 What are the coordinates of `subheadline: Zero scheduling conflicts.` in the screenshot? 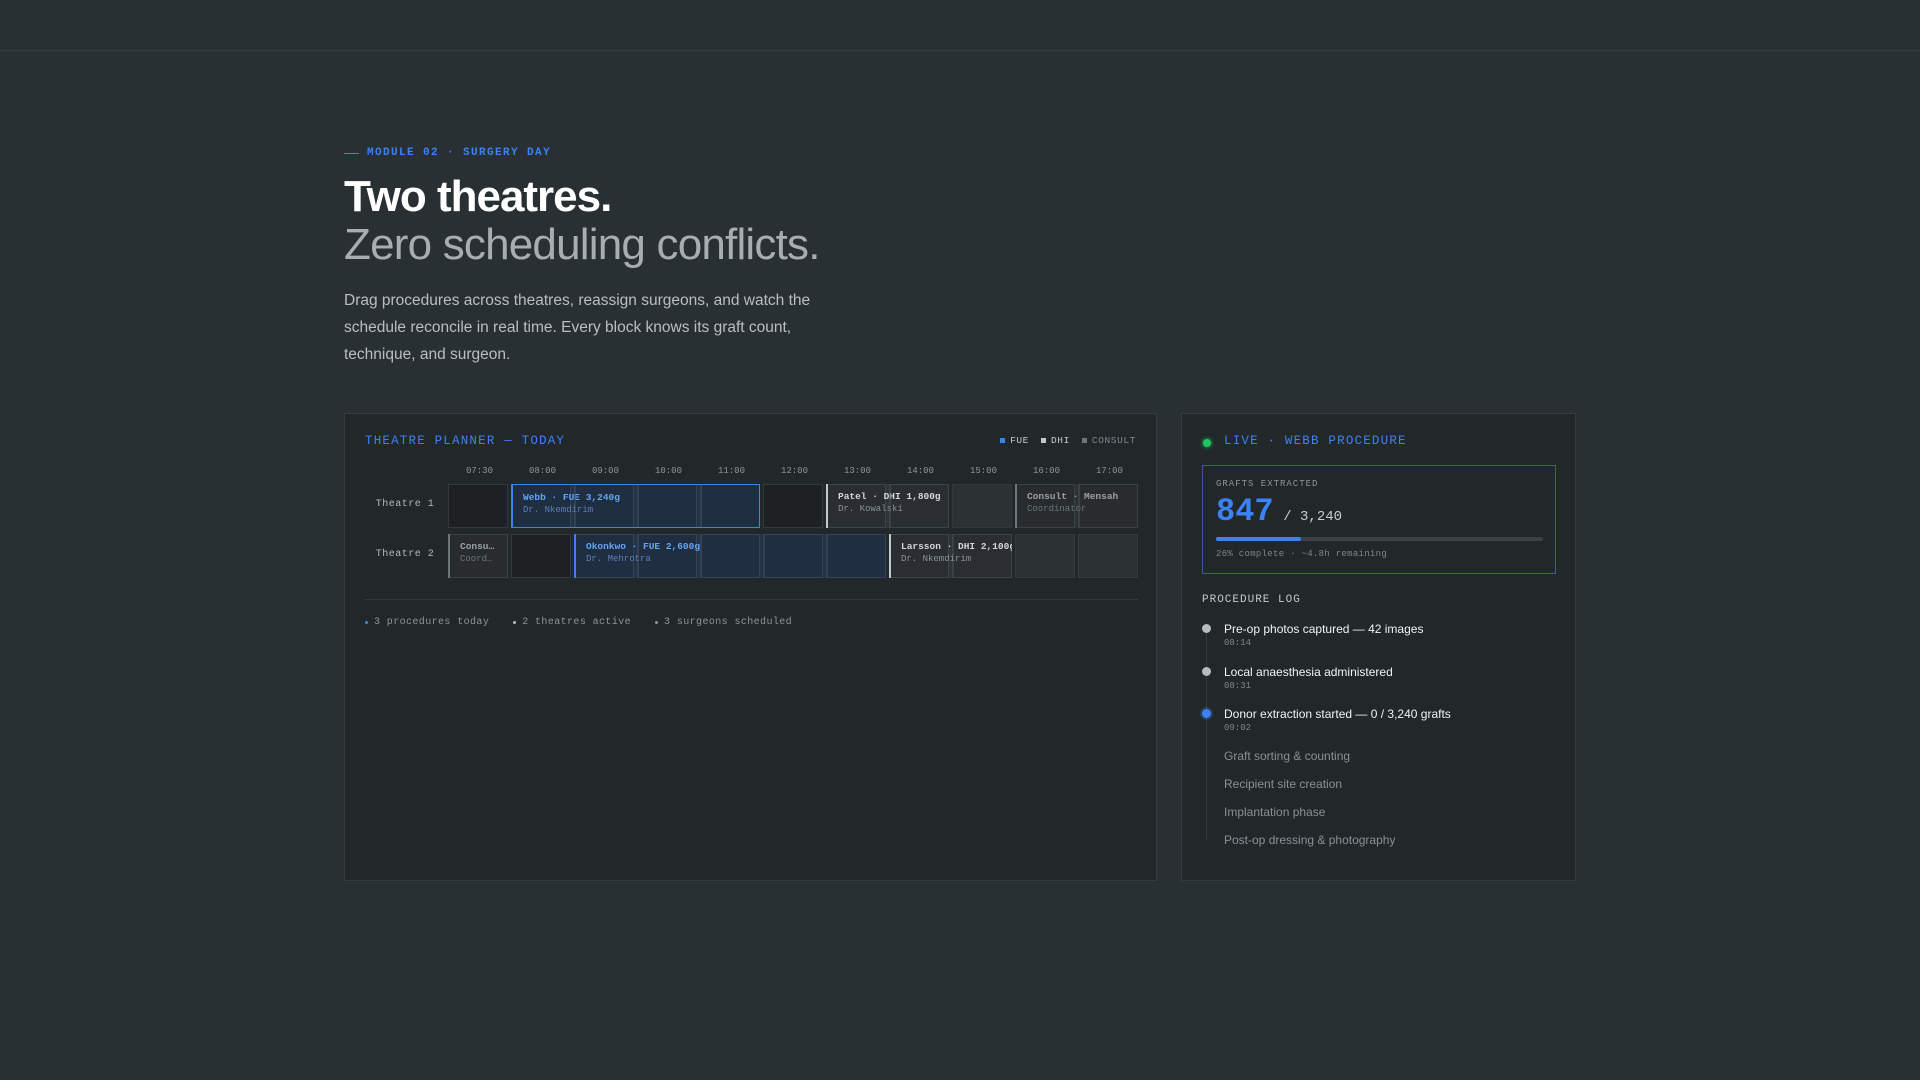 It's located at (582, 244).